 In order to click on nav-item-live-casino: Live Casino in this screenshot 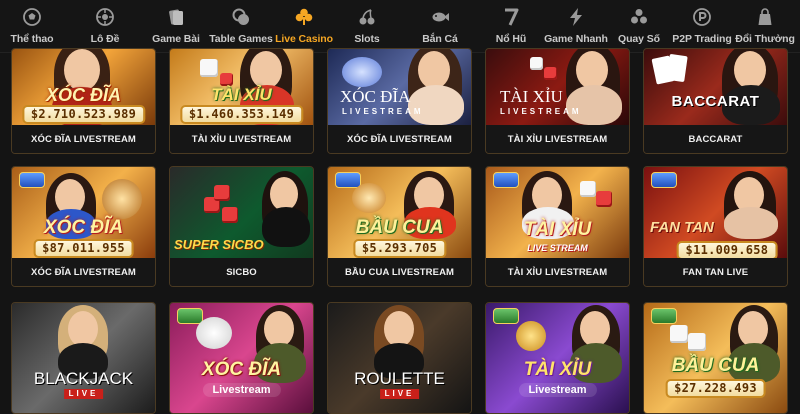, I will do `click(304, 26)`.